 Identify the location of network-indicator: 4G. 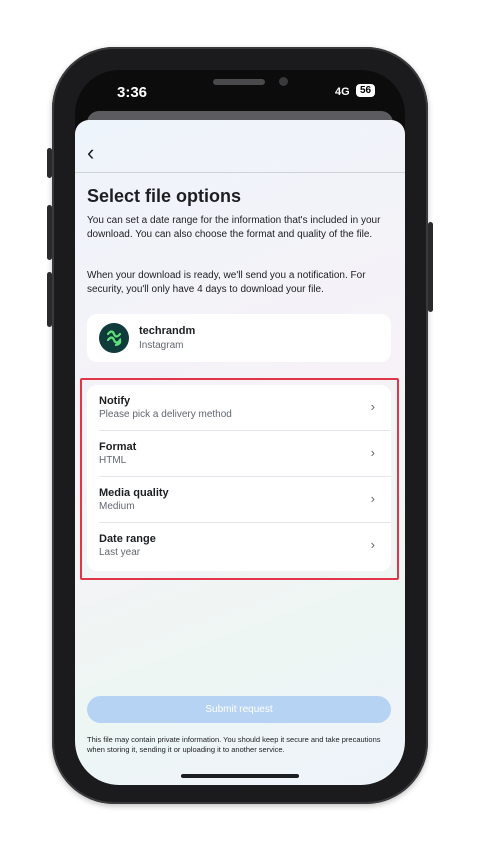
(342, 92).